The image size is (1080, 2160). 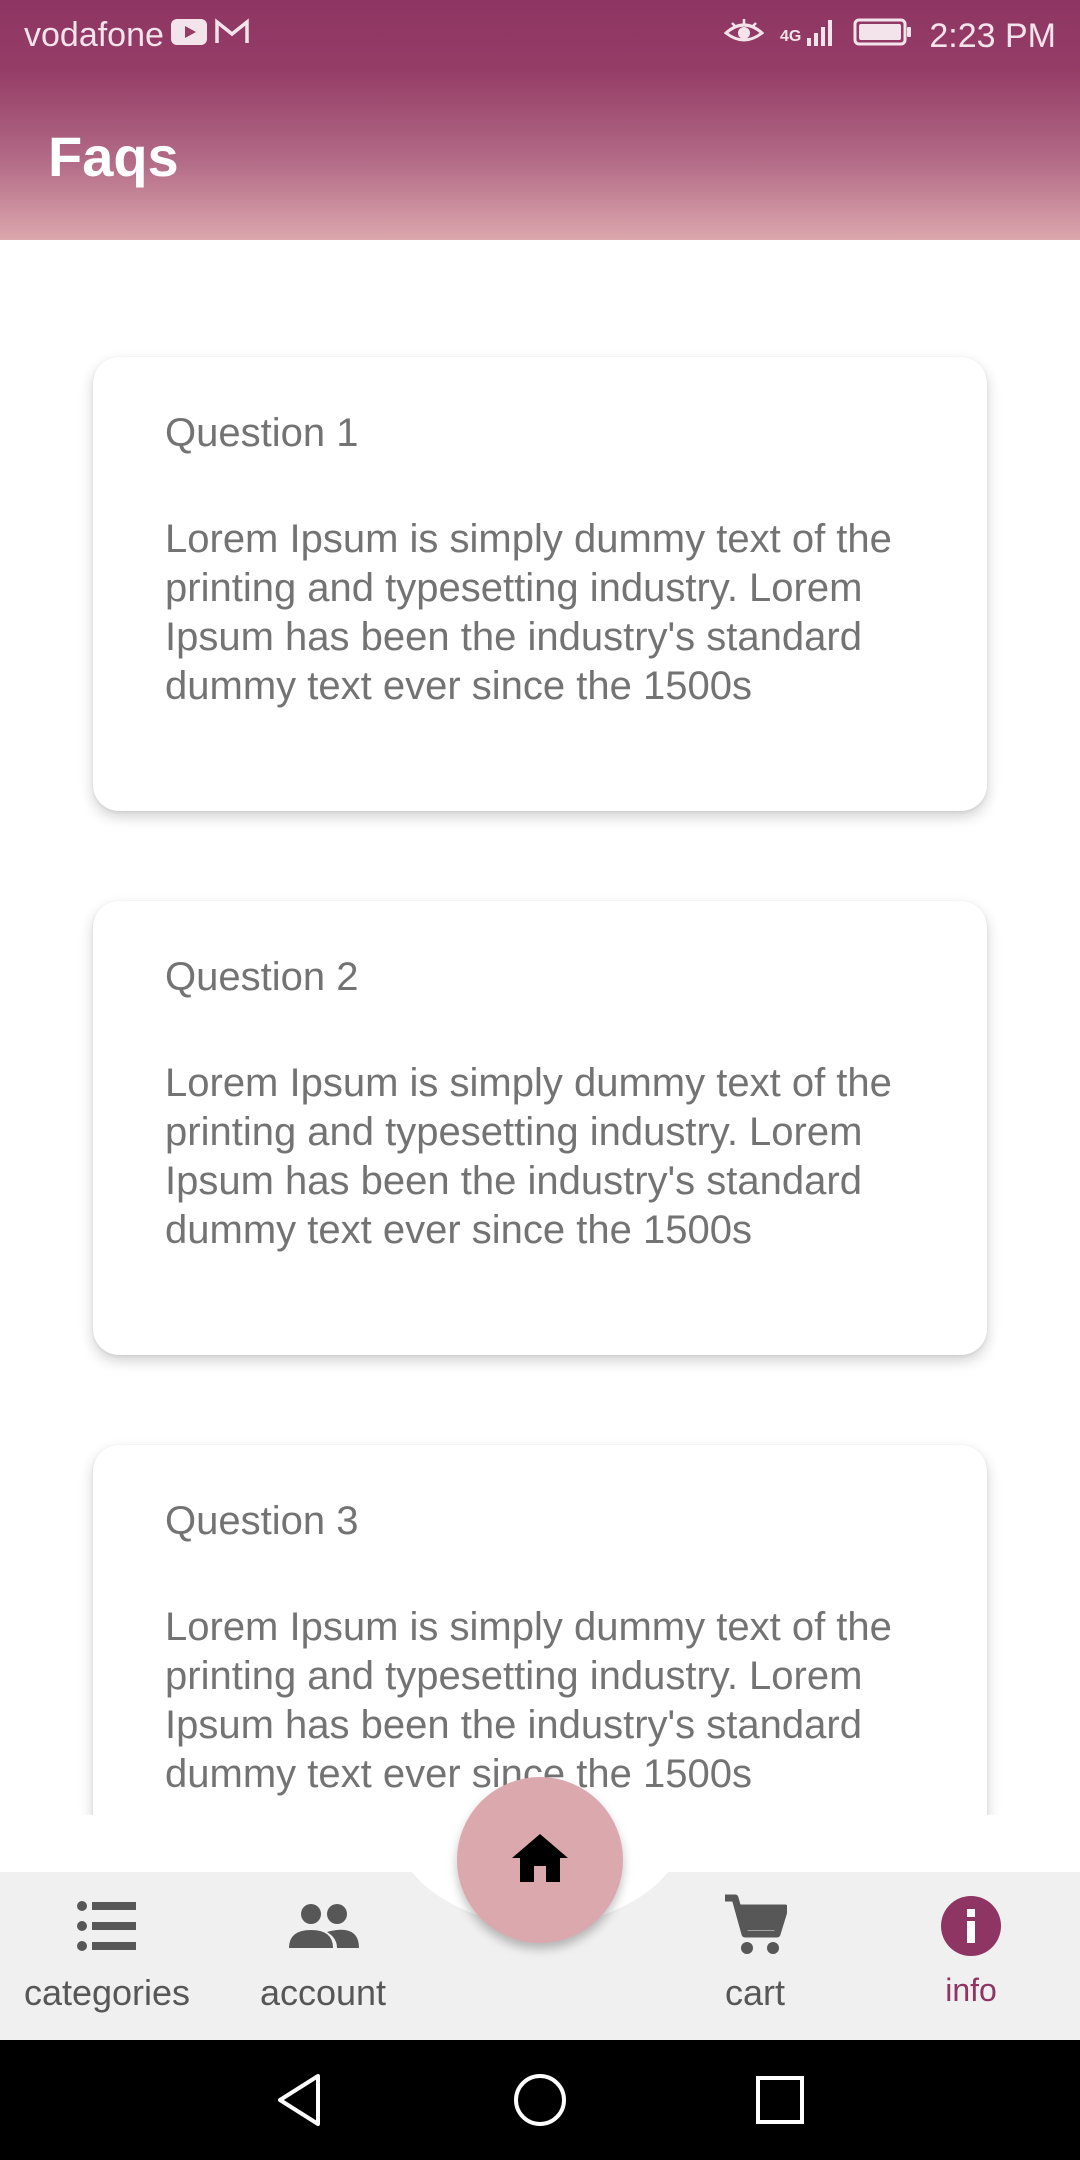 What do you see at coordinates (262, 1521) in the screenshot?
I see `faq-question: Question 3` at bounding box center [262, 1521].